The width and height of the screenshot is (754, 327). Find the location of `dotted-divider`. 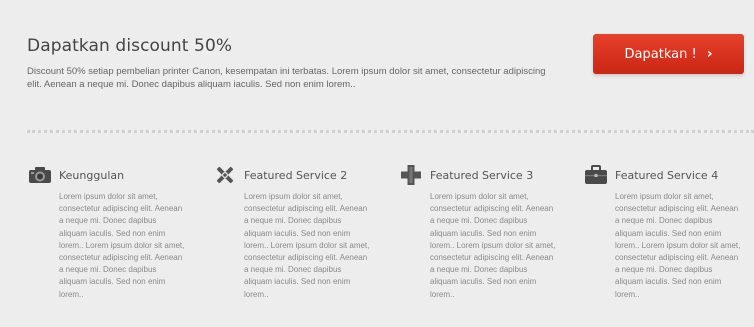

dotted-divider is located at coordinates (390, 131).